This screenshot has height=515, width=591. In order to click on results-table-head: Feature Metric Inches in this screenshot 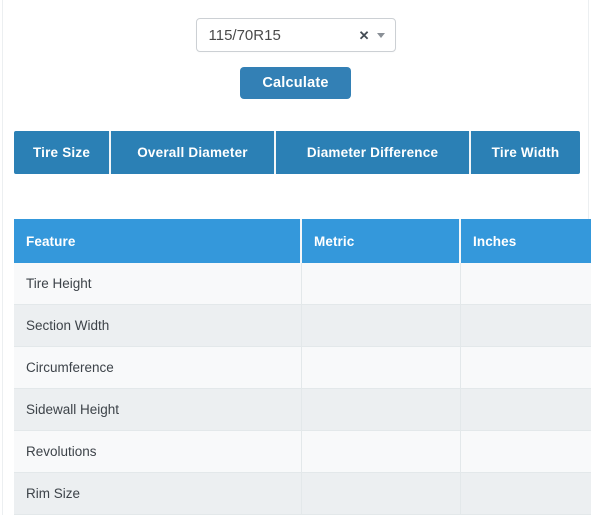, I will do `click(302, 241)`.